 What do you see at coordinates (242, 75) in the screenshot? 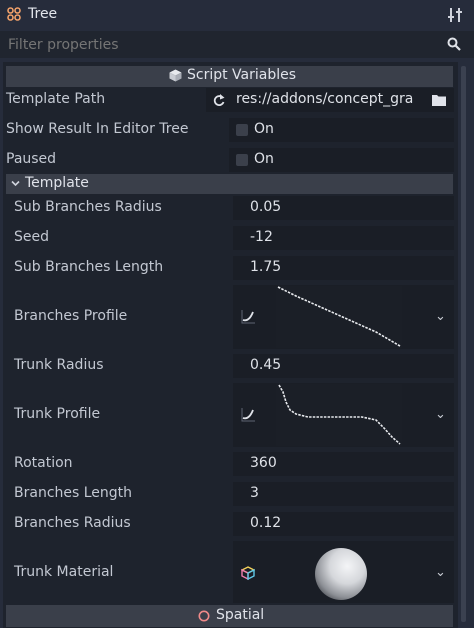
I see `script-variables-label: Script Variables` at bounding box center [242, 75].